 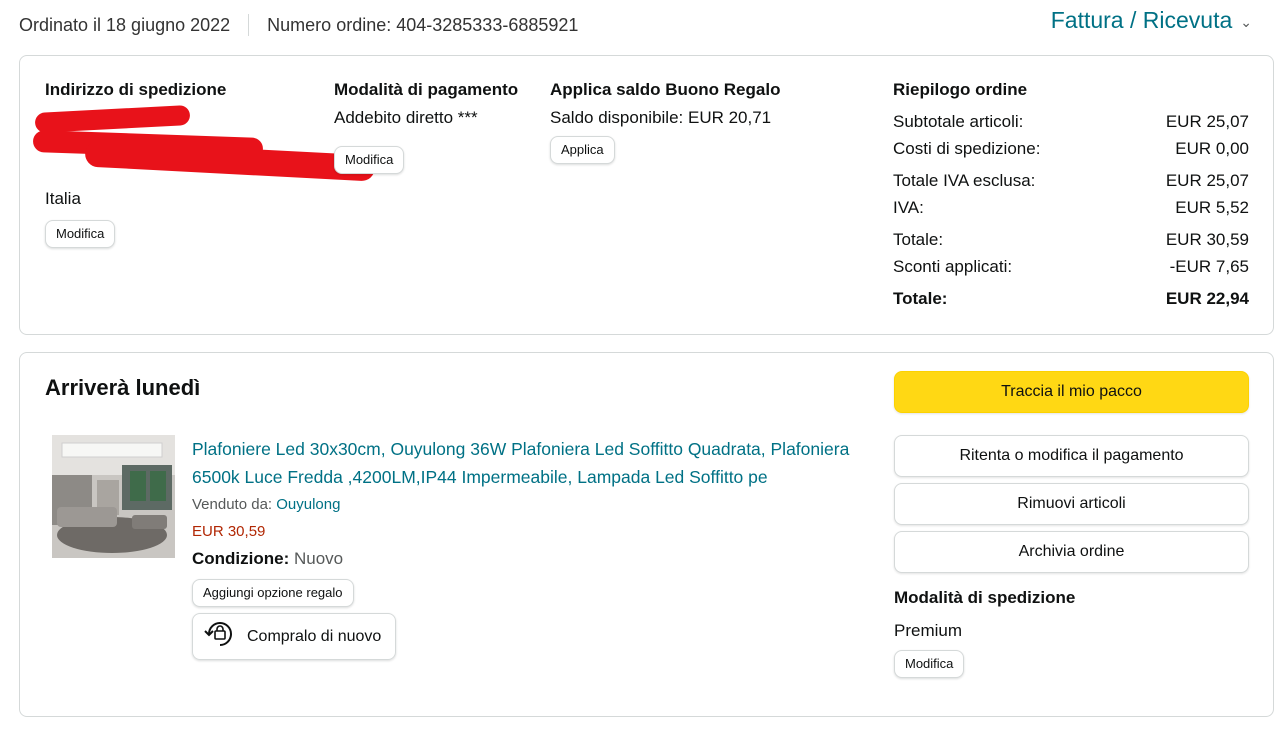 What do you see at coordinates (1071, 180) in the screenshot?
I see `summary-row: Totale IVA esclusa: EUR 25,07` at bounding box center [1071, 180].